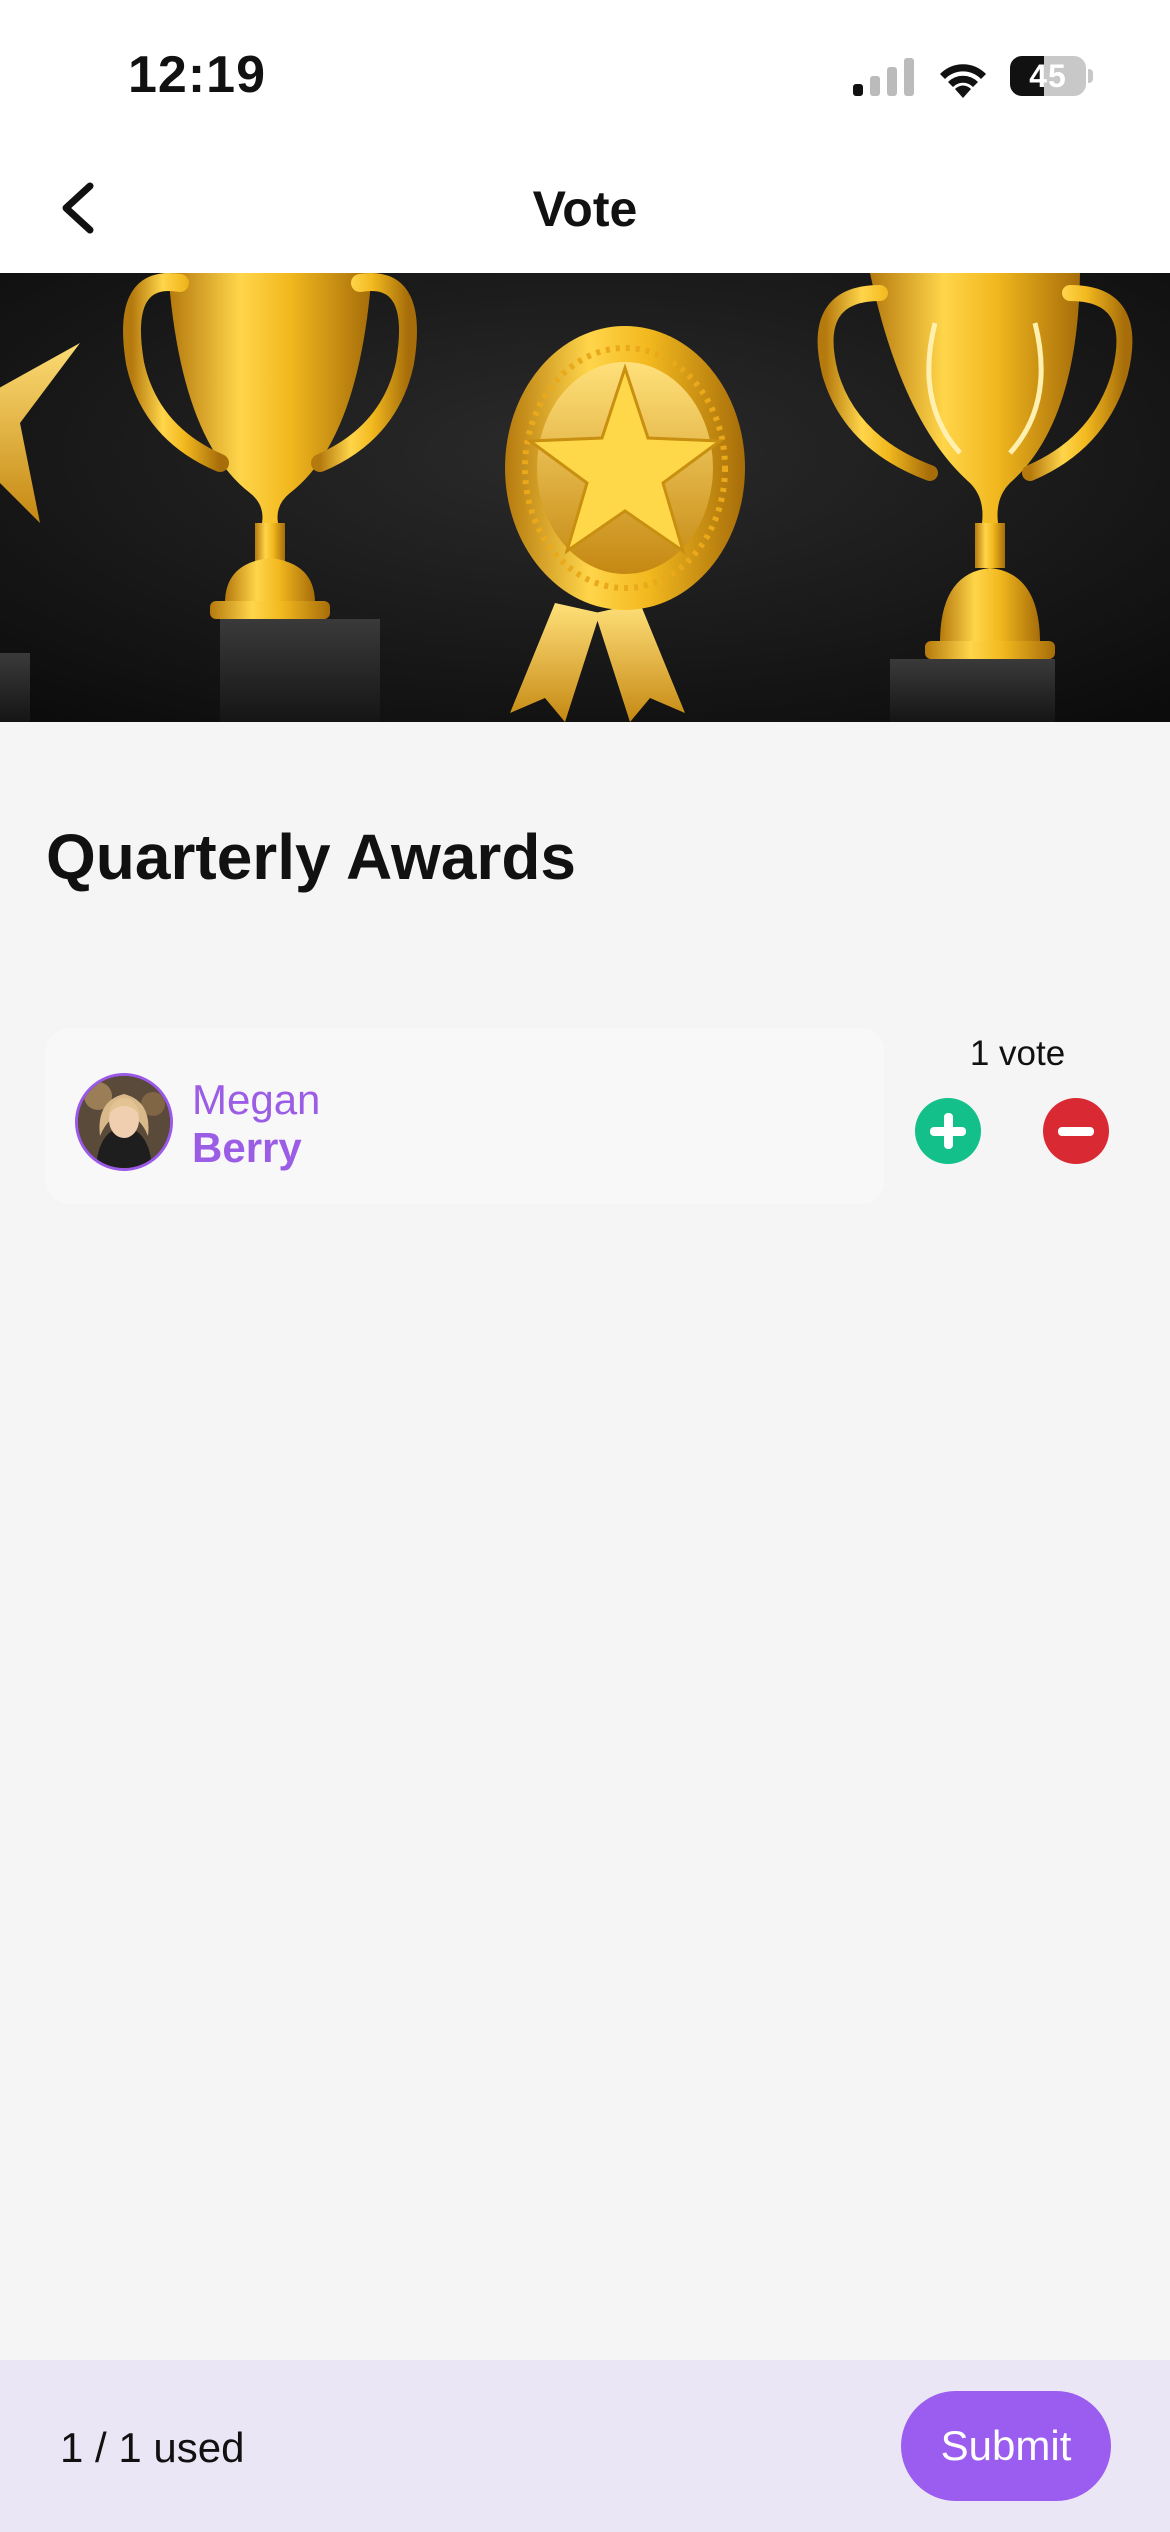  Describe the element at coordinates (465, 1116) in the screenshot. I see `candidate-card: Megan Berry` at that location.